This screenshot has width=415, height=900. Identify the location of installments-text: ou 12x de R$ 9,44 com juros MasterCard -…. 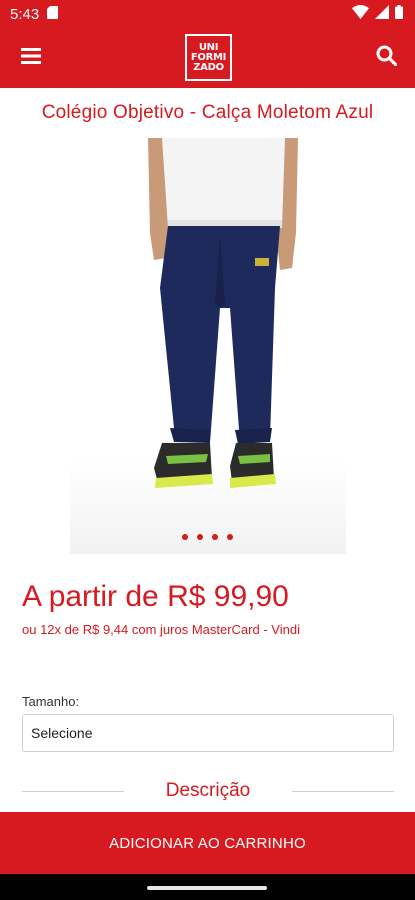
(161, 629).